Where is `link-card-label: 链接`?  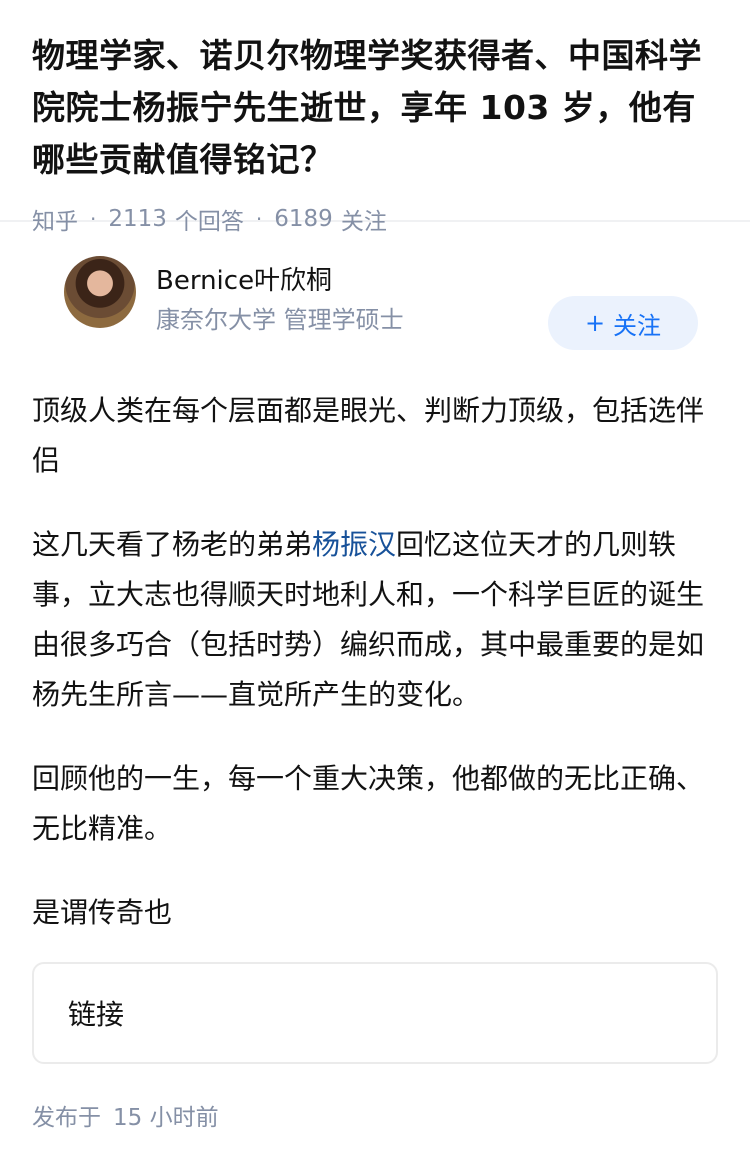
link-card-label: 链接 is located at coordinates (96, 1014).